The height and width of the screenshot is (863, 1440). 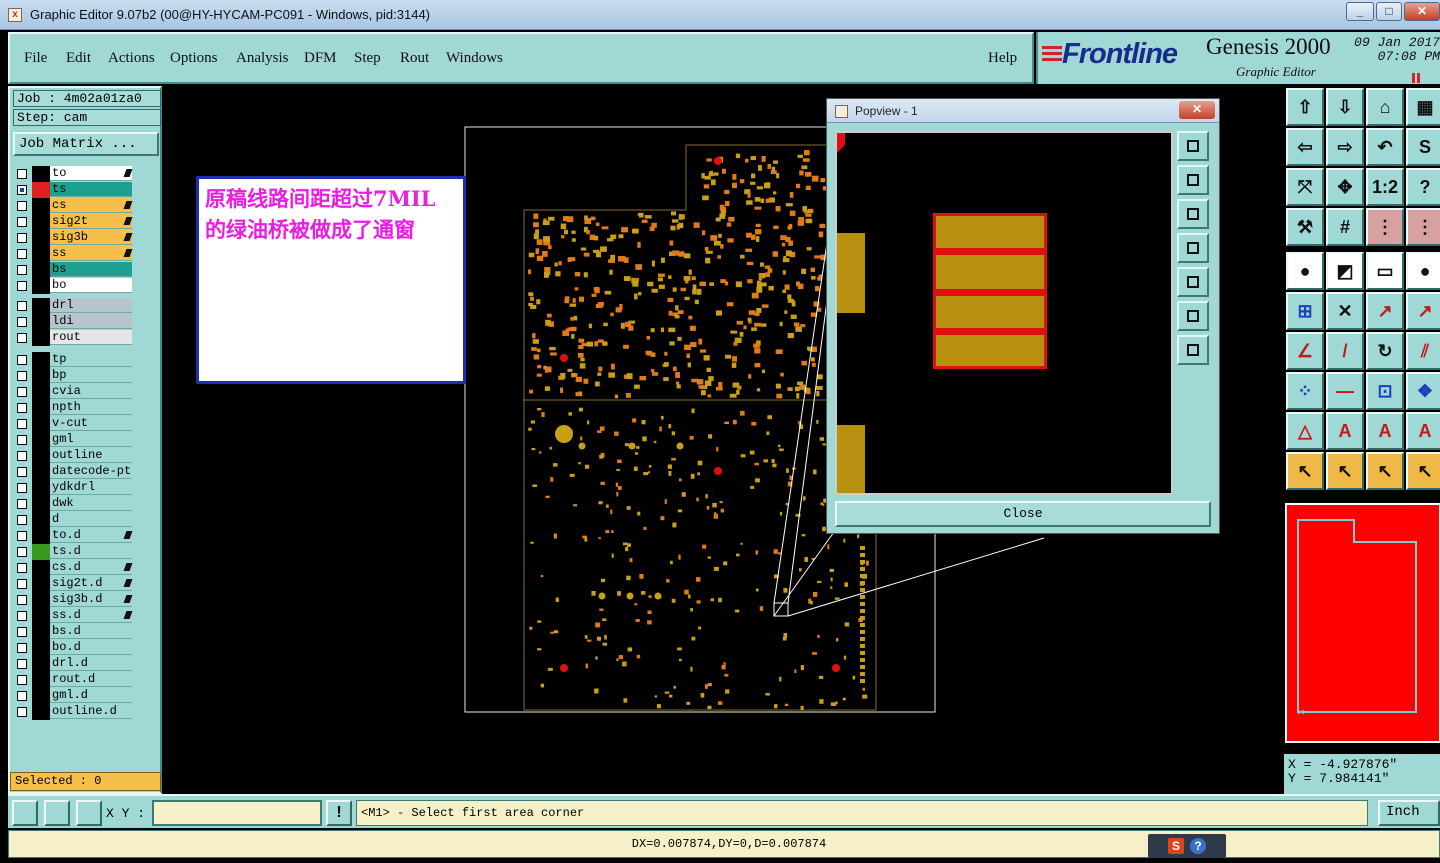 What do you see at coordinates (1345, 391) in the screenshot?
I see `dash-icon: —` at bounding box center [1345, 391].